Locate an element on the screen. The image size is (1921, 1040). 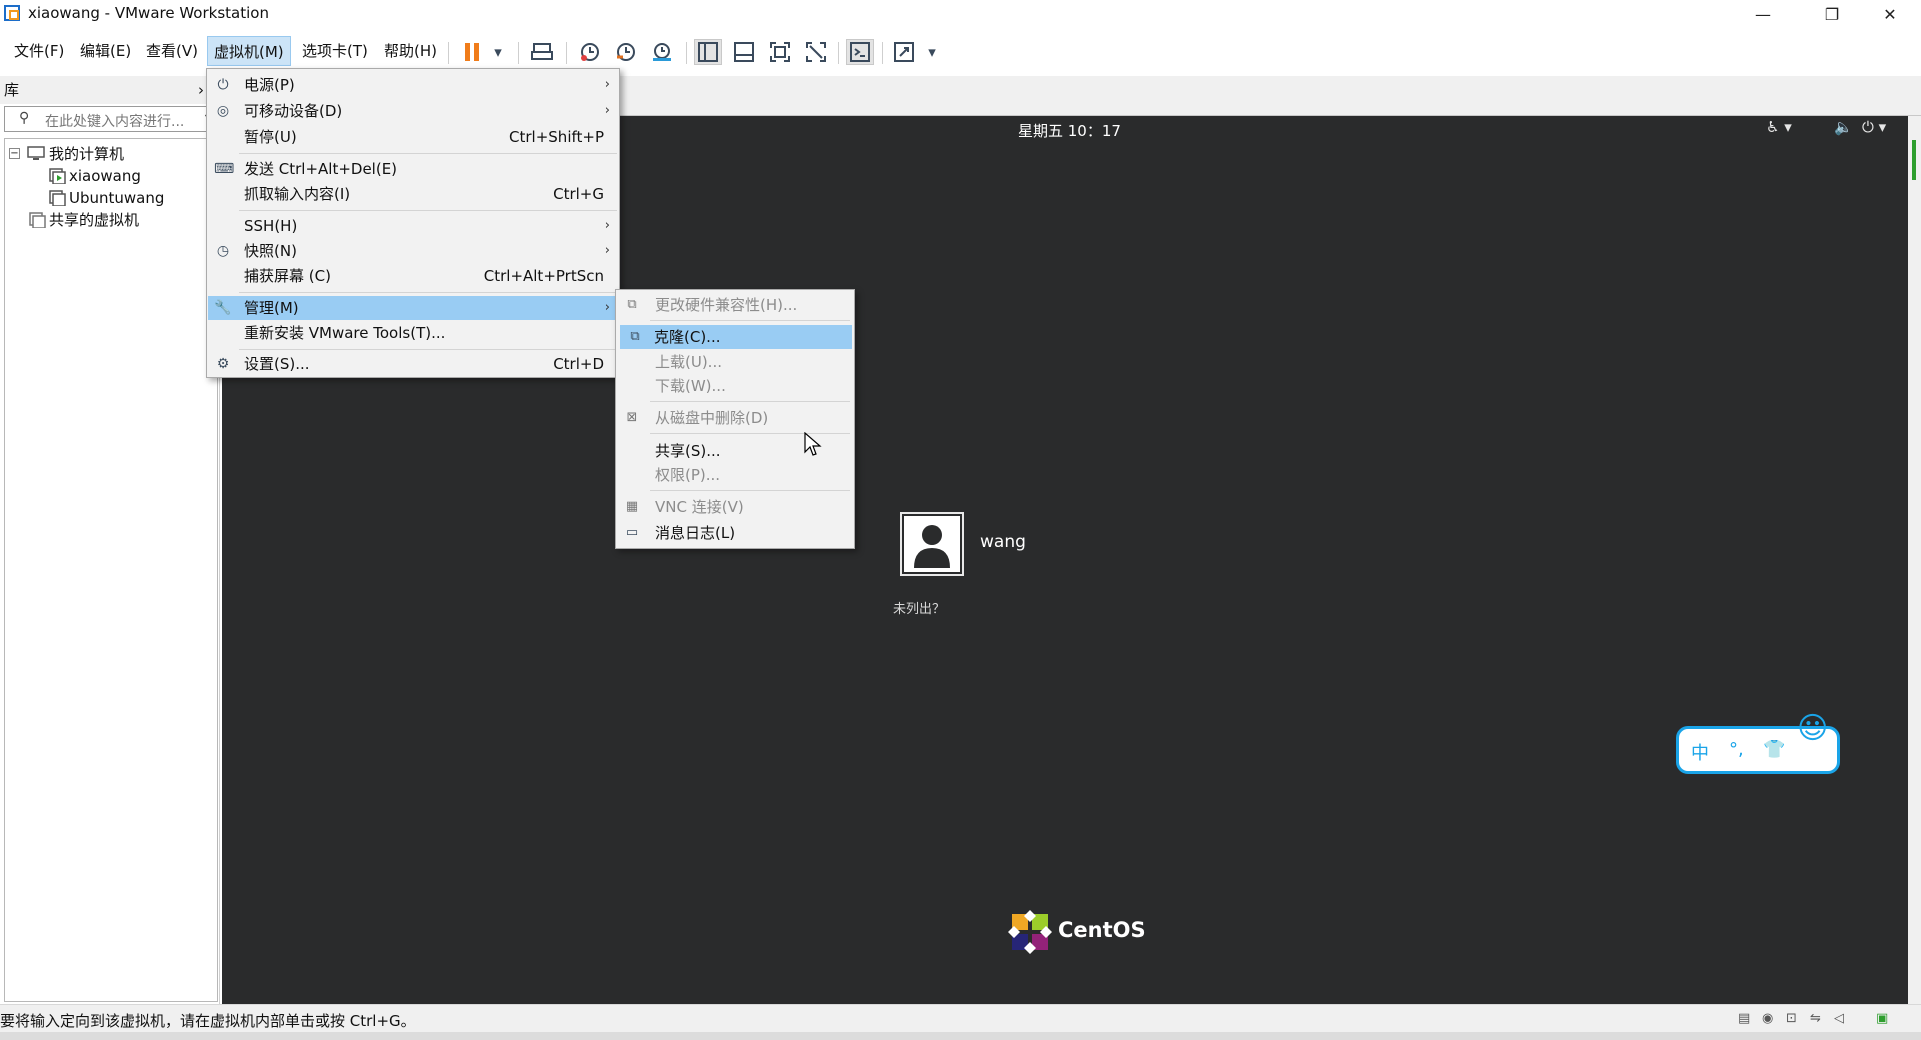
close-button: ✕ is located at coordinates (1890, 14).